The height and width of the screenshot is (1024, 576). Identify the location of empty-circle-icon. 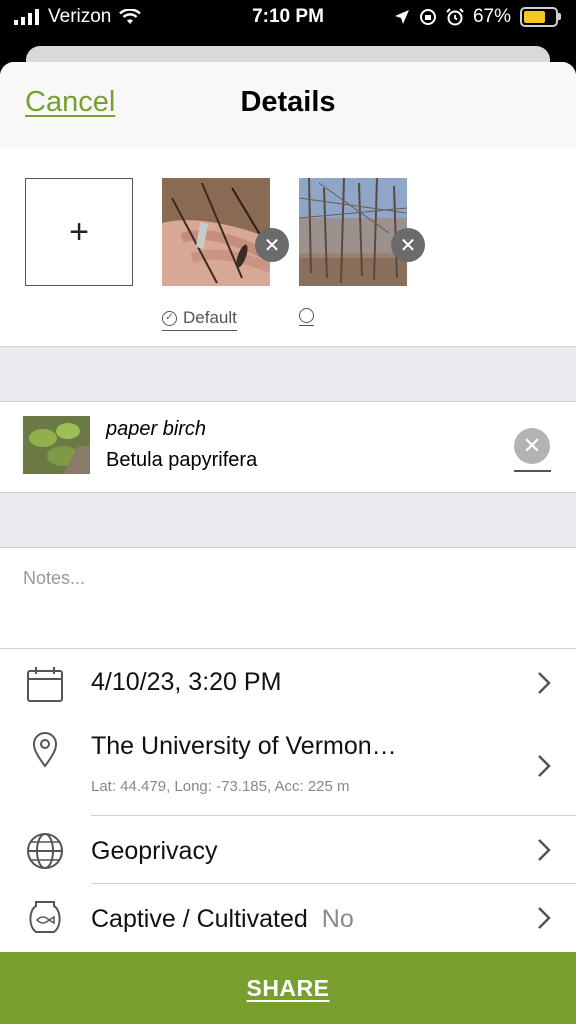
(306, 315).